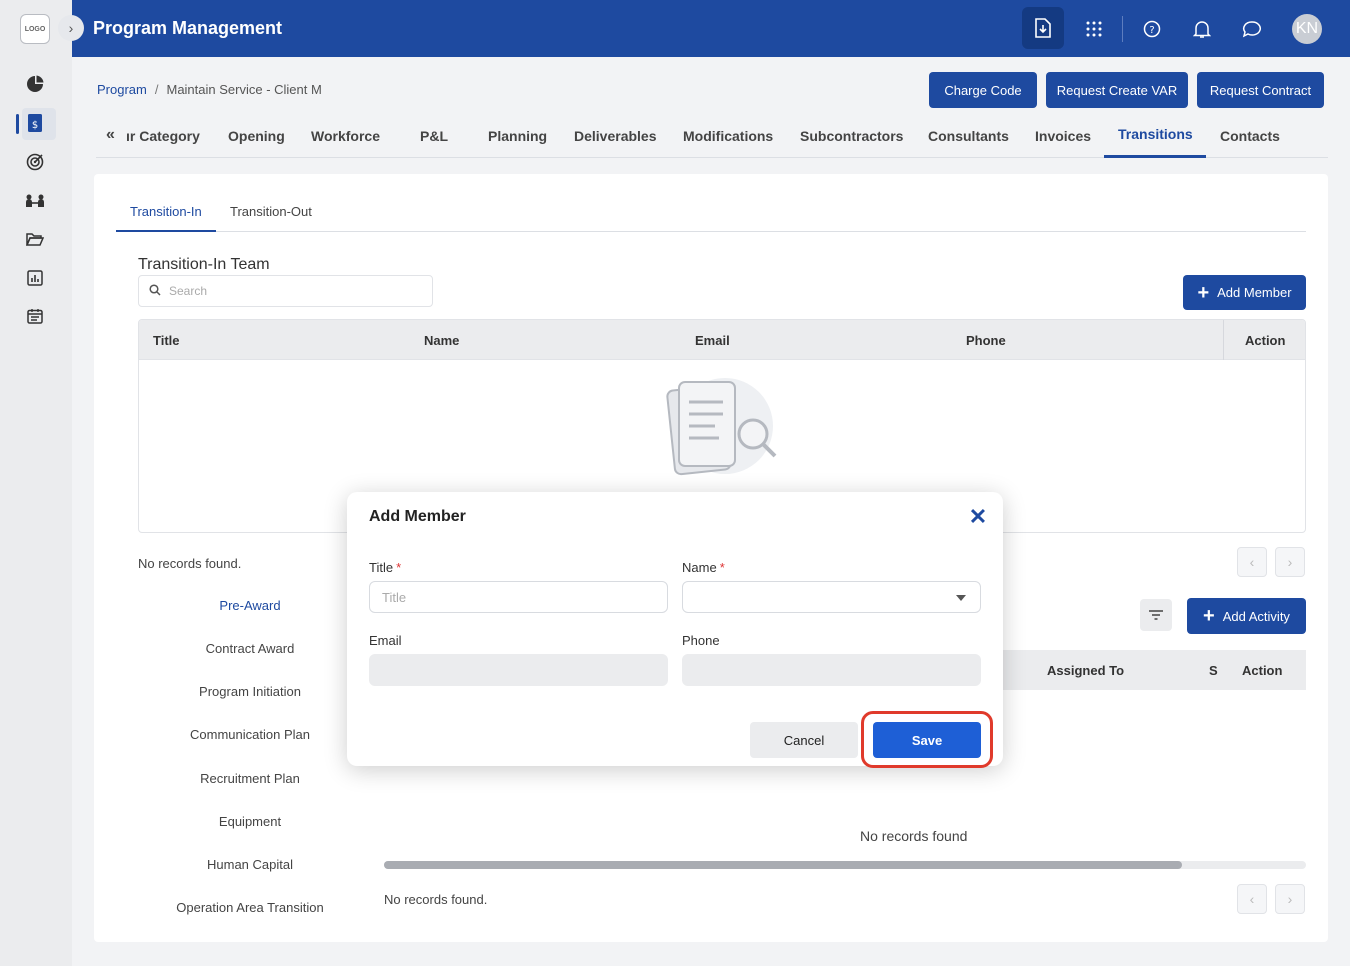 The height and width of the screenshot is (966, 1350). What do you see at coordinates (927, 739) in the screenshot?
I see `save-button-highlight` at bounding box center [927, 739].